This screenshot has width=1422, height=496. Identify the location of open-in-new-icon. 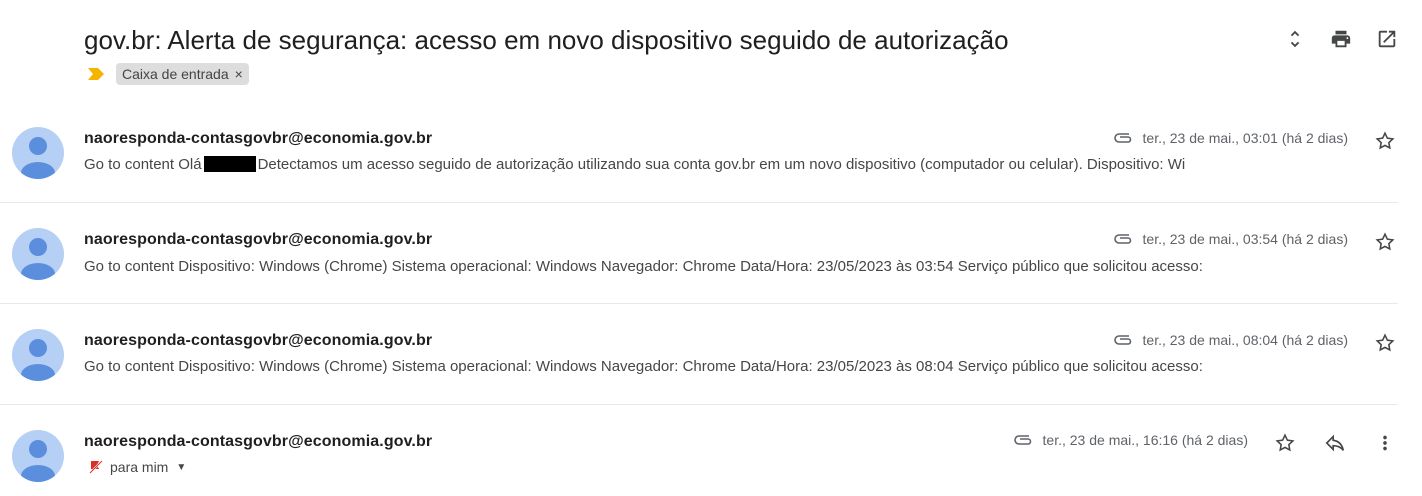
(1387, 39).